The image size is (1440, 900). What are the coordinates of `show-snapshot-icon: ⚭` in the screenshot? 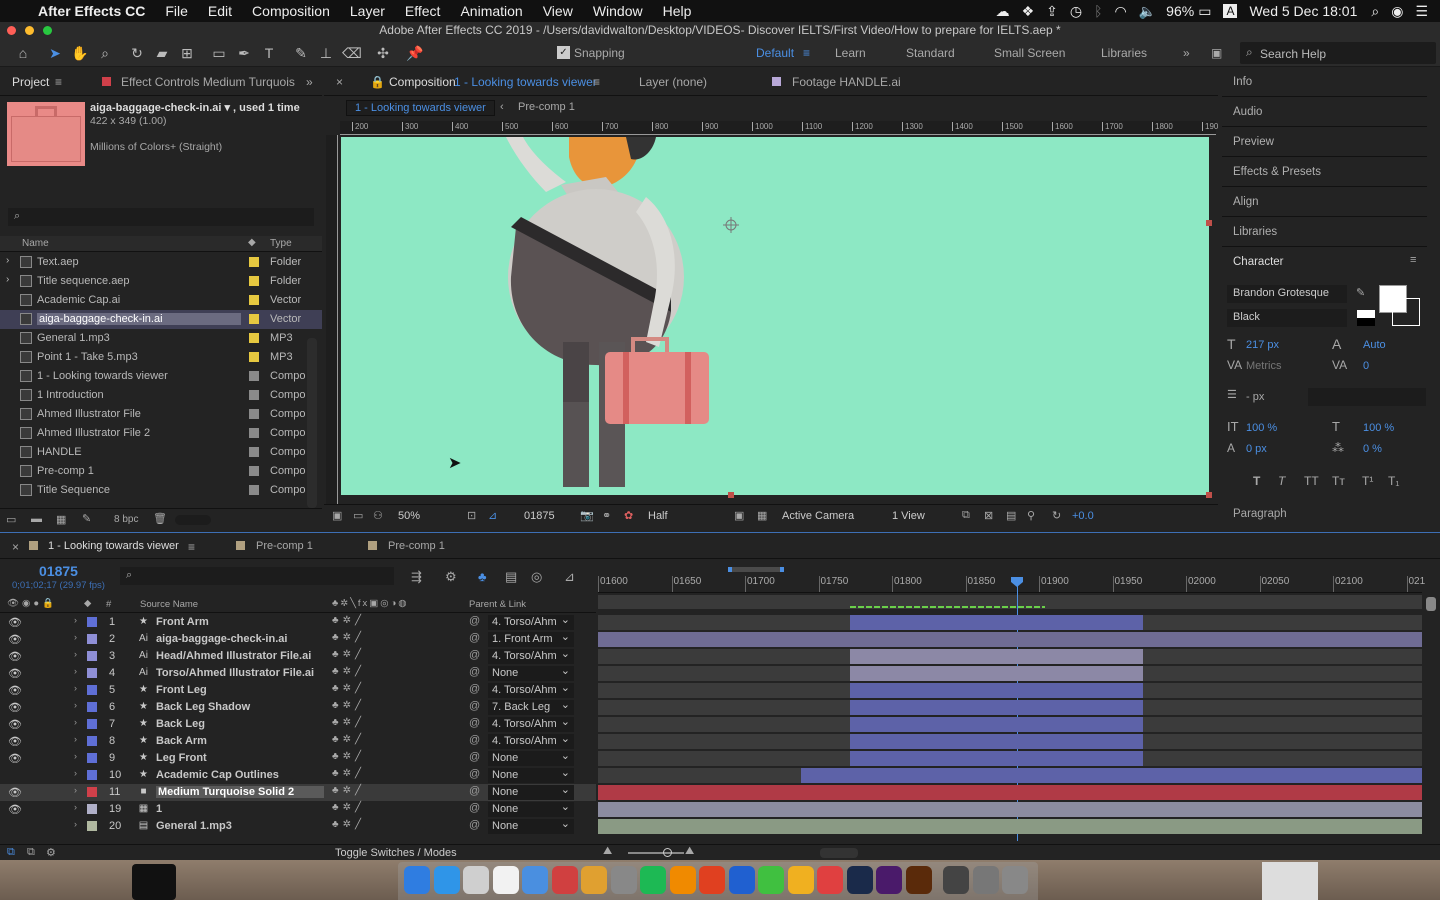 It's located at (606, 515).